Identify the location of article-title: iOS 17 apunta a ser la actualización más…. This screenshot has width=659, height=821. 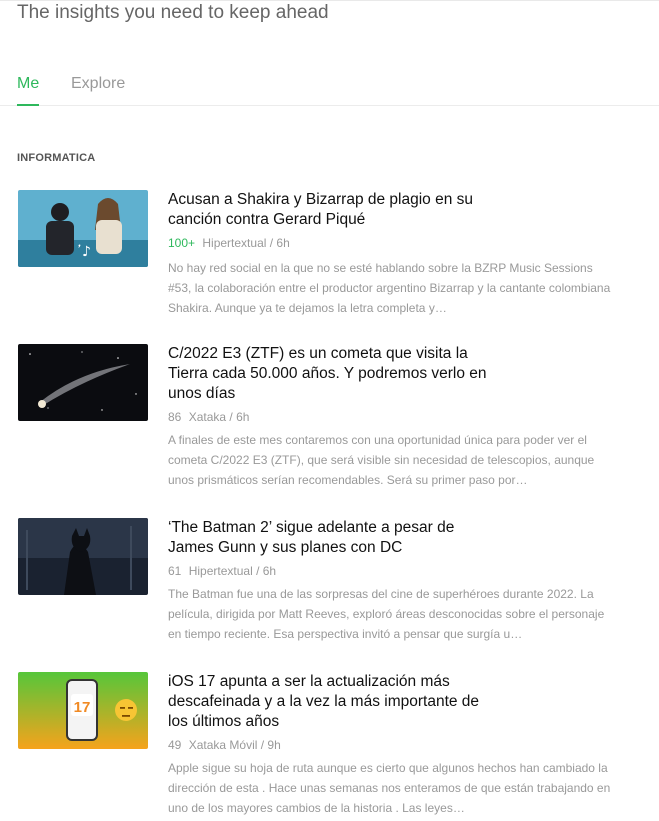
(333, 702).